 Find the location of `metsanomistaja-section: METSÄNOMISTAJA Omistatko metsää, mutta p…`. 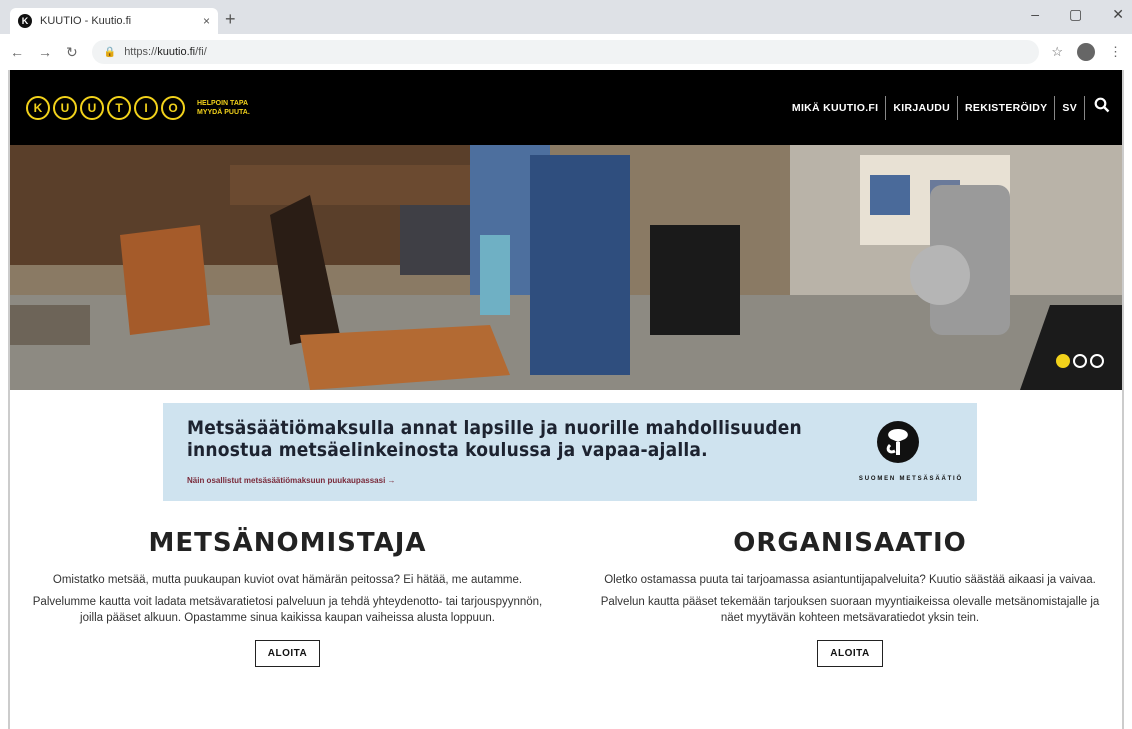

metsanomistaja-section: METSÄNOMISTAJA Omistatko metsää, mutta p… is located at coordinates (287, 597).